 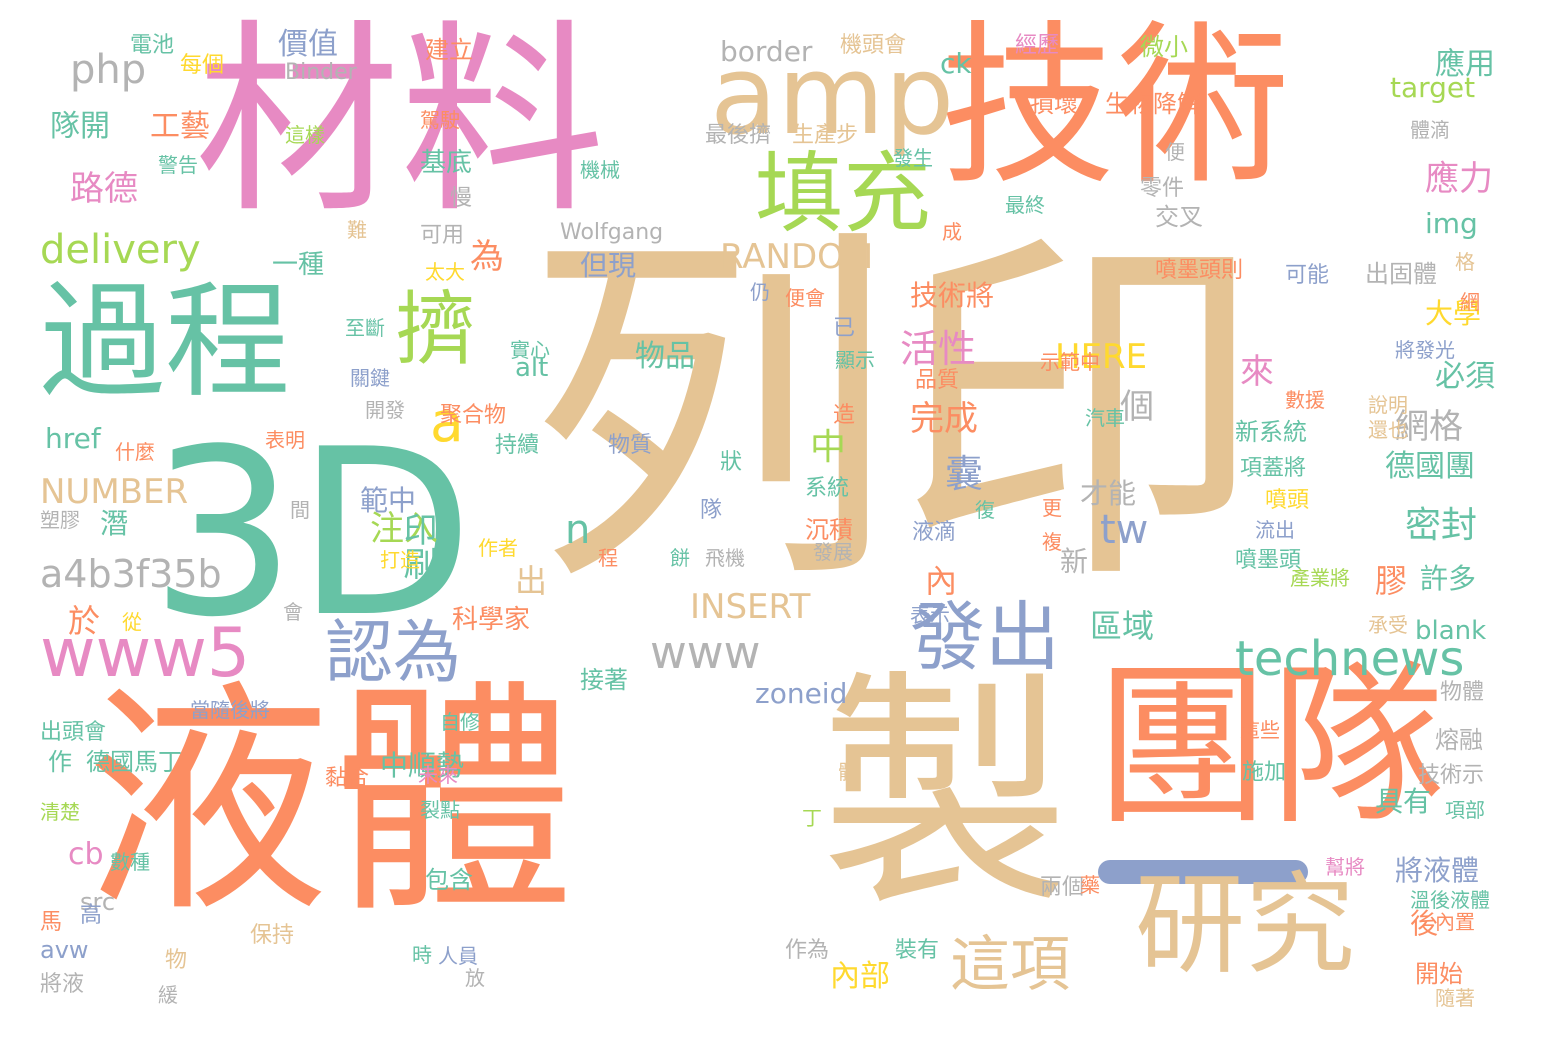 What do you see at coordinates (60, 520) in the screenshot?
I see `cloud-word: 塑膠` at bounding box center [60, 520].